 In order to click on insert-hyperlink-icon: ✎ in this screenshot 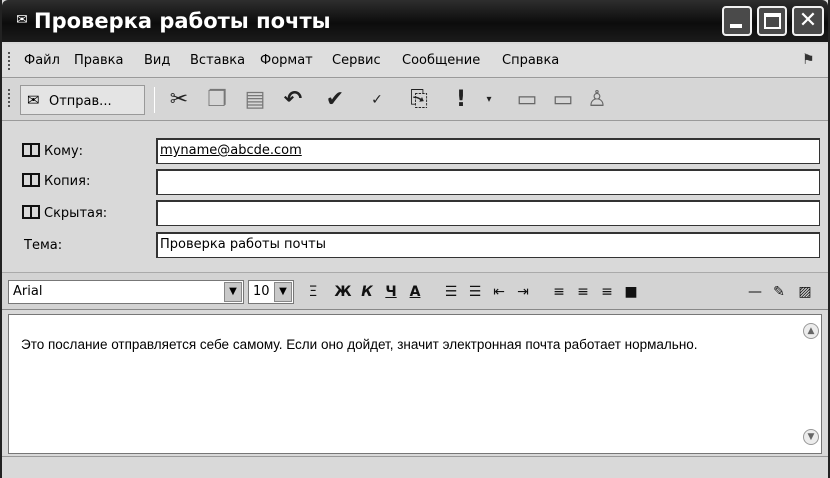, I will do `click(779, 292)`.